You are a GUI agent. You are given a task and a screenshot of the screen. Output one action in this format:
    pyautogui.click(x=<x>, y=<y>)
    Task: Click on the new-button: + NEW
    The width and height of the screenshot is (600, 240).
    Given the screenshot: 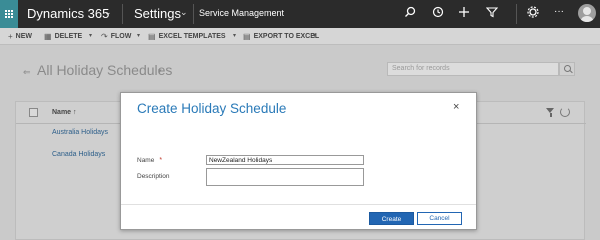 What is the action you would take?
    pyautogui.click(x=20, y=36)
    